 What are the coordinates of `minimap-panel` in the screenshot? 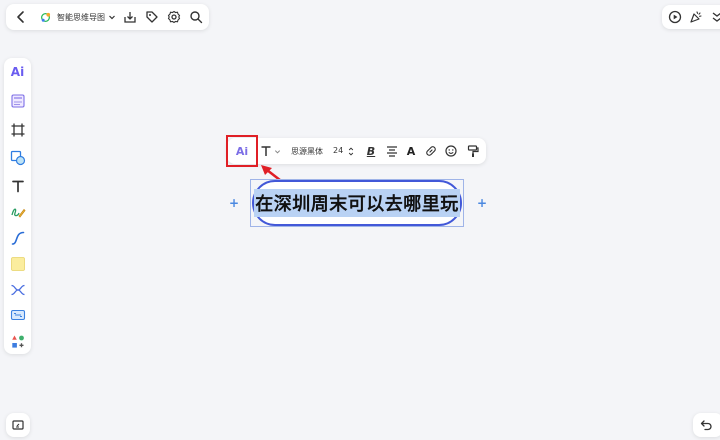 It's located at (18, 425).